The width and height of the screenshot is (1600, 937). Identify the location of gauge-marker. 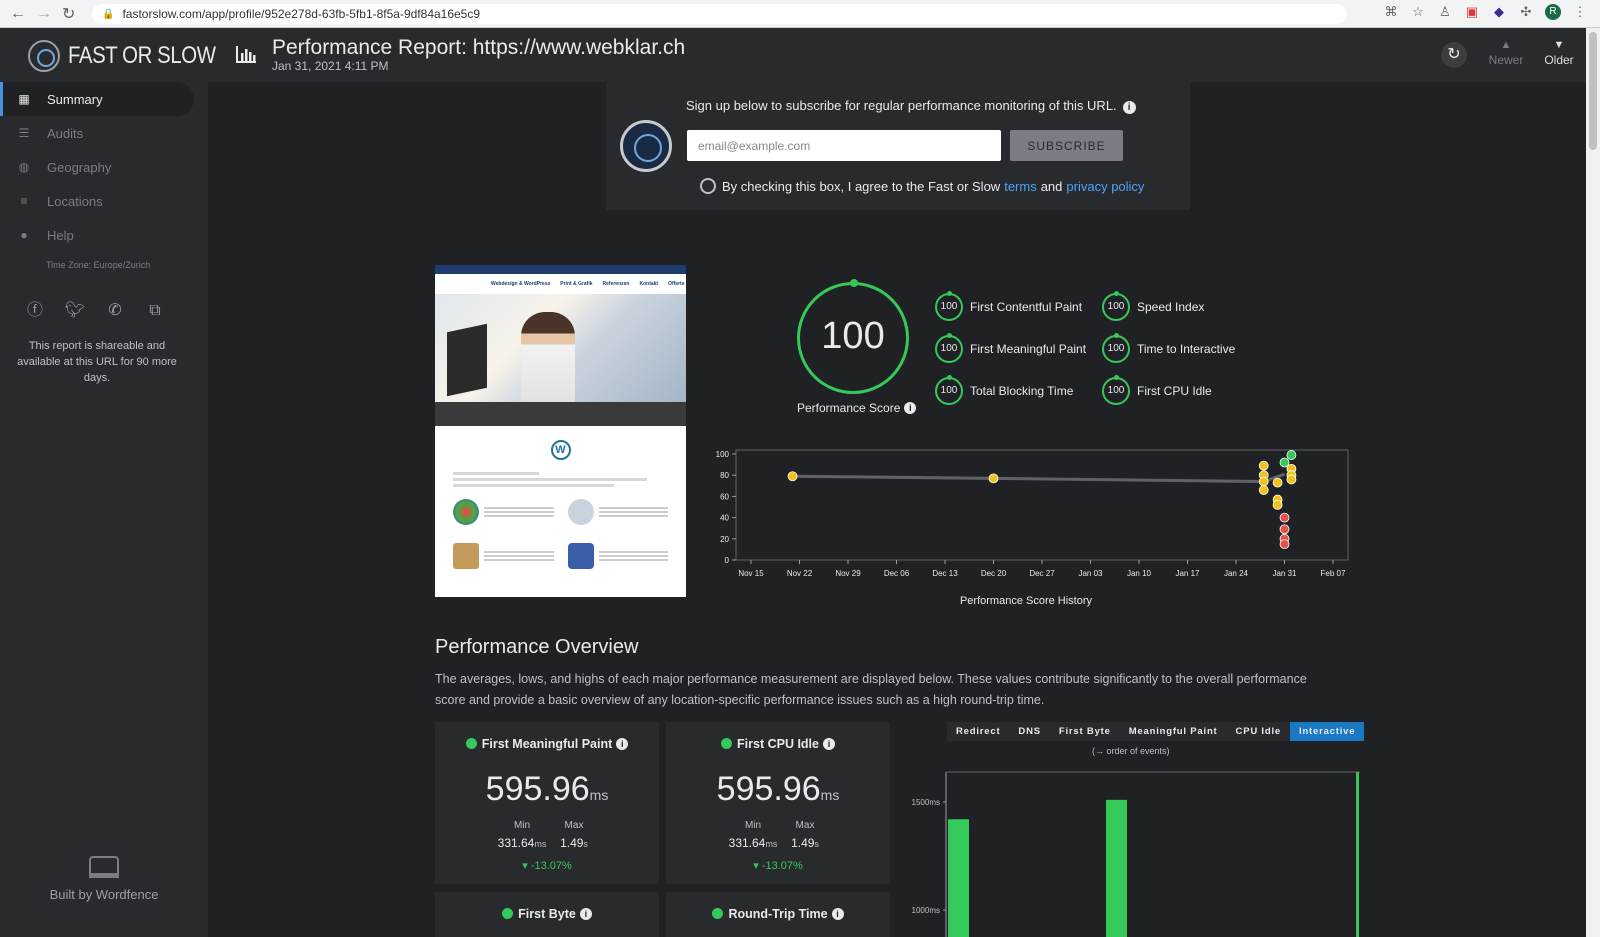
(854, 283).